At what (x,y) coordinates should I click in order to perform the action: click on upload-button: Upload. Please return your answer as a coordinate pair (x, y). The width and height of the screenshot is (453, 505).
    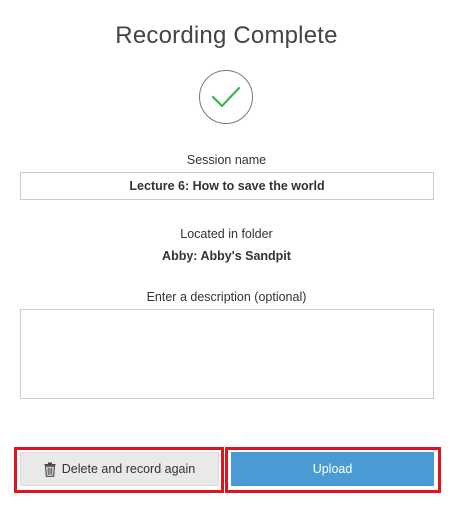
    Looking at the image, I should click on (332, 469).